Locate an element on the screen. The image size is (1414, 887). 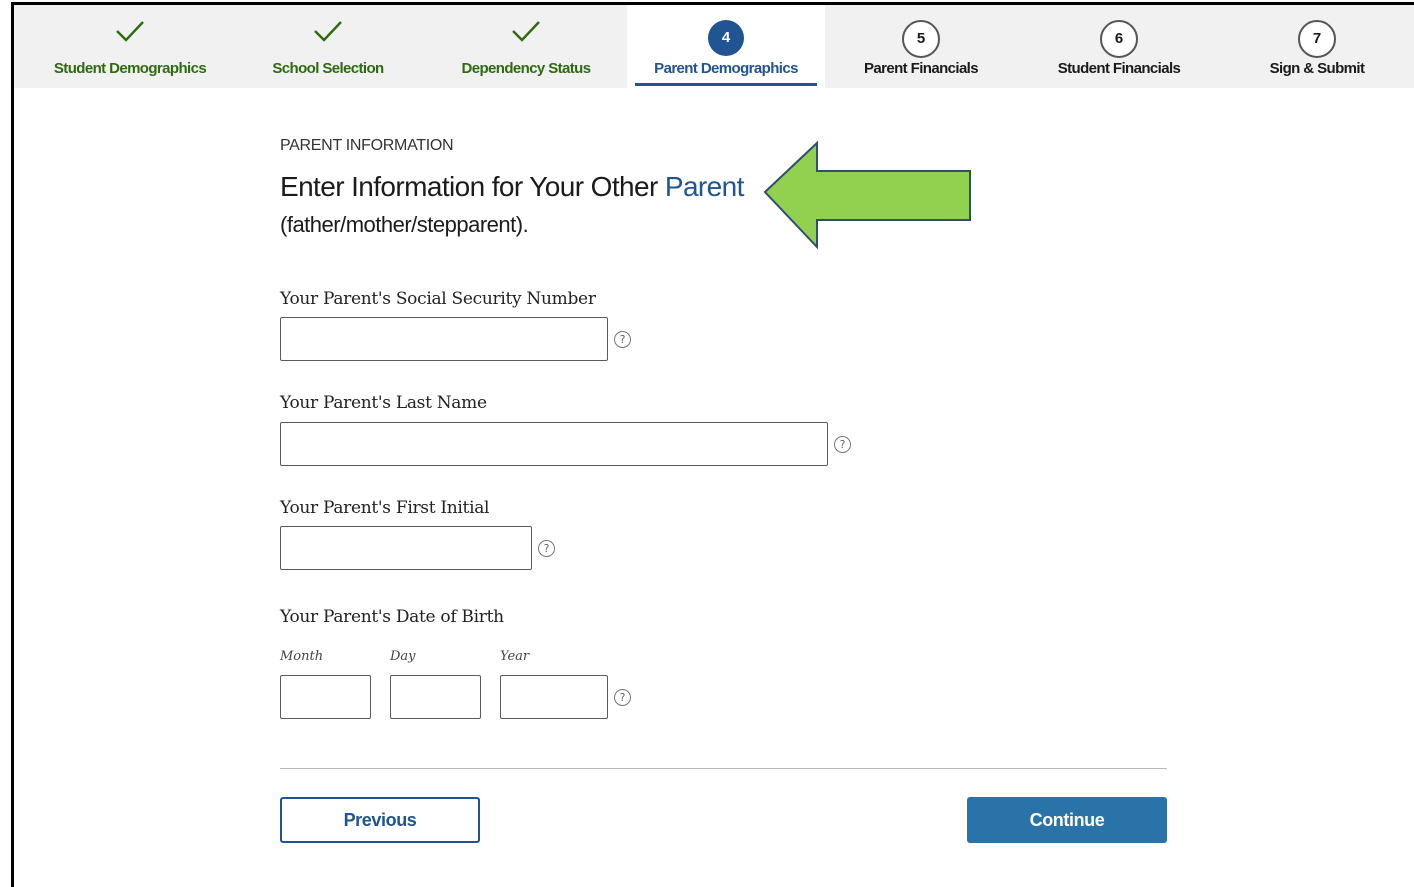
step-label: Dependency Status is located at coordinates (526, 68).